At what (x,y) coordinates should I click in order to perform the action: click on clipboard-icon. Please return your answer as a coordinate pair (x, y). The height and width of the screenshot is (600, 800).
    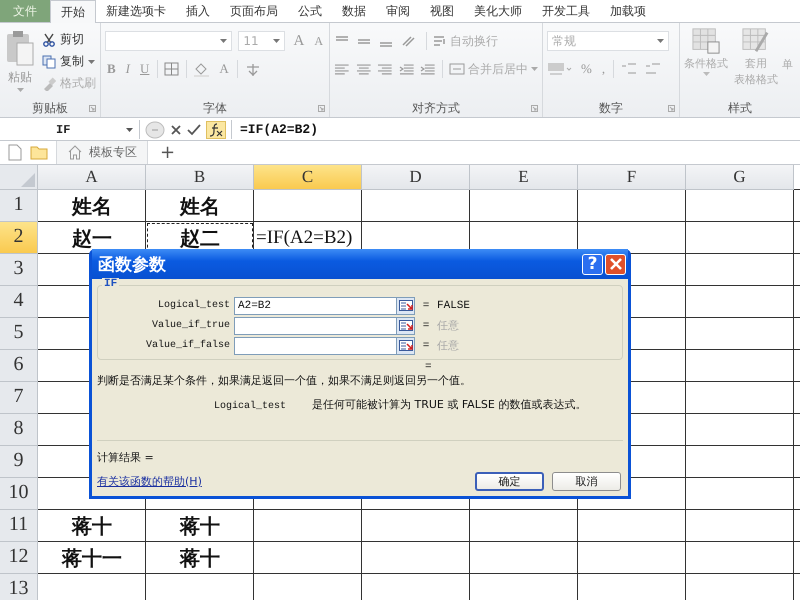
    Looking at the image, I should click on (20, 48).